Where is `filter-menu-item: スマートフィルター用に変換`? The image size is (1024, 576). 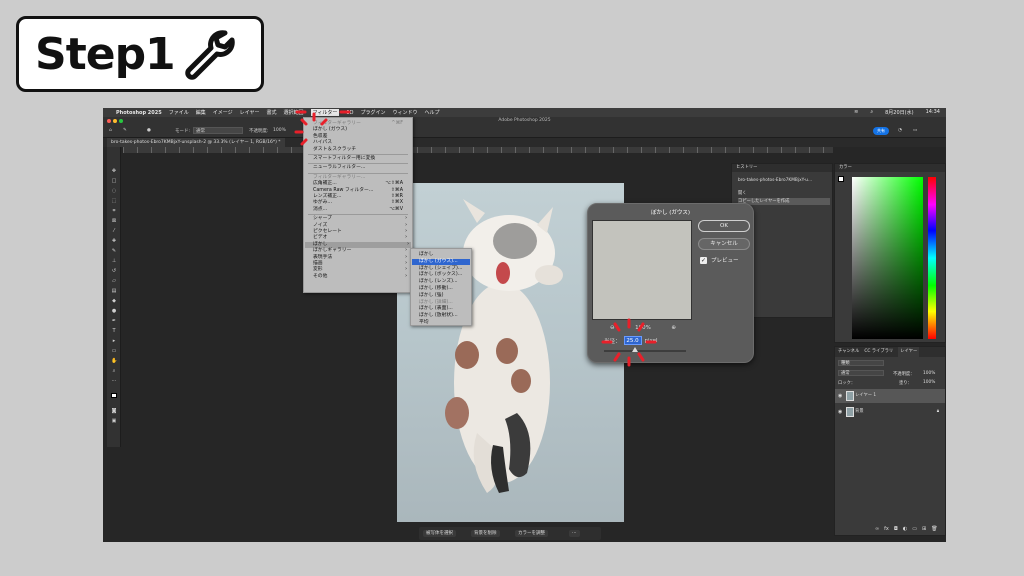
filter-menu-item: スマートフィルター用に変換 is located at coordinates (361, 159).